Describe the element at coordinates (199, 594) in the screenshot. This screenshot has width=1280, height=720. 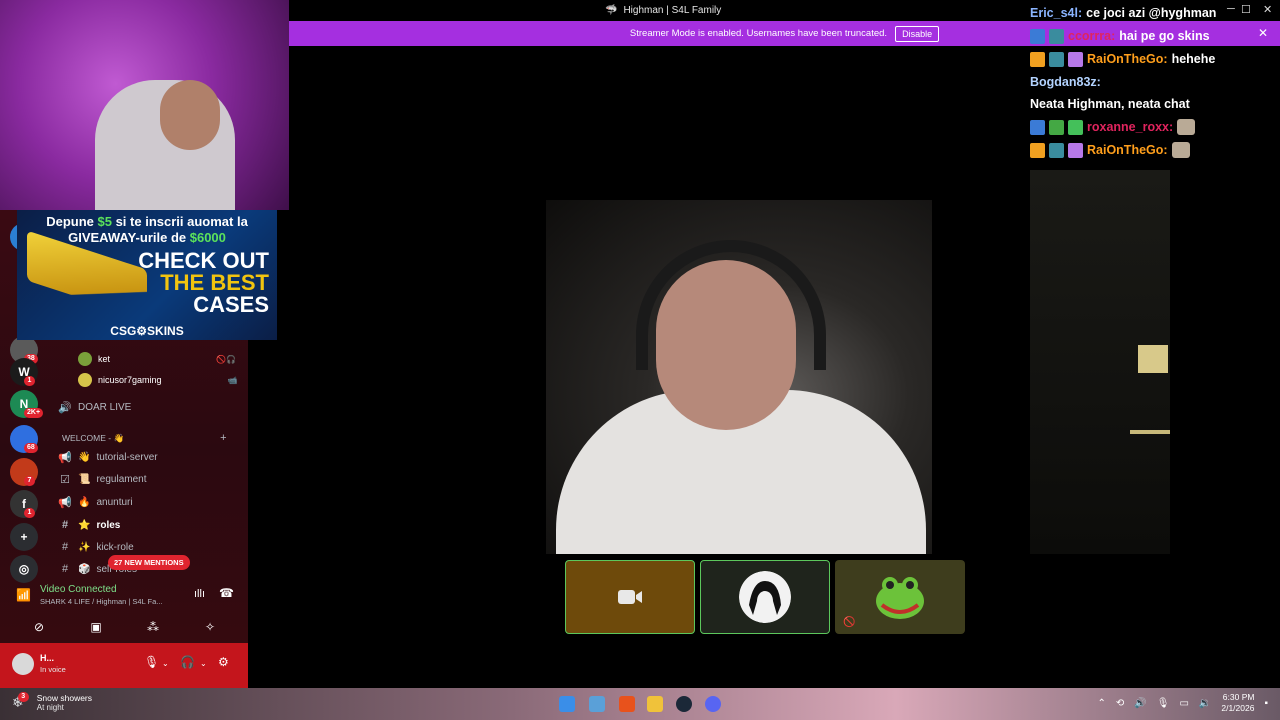
I see `noise-suppression-icon: ıllı` at that location.